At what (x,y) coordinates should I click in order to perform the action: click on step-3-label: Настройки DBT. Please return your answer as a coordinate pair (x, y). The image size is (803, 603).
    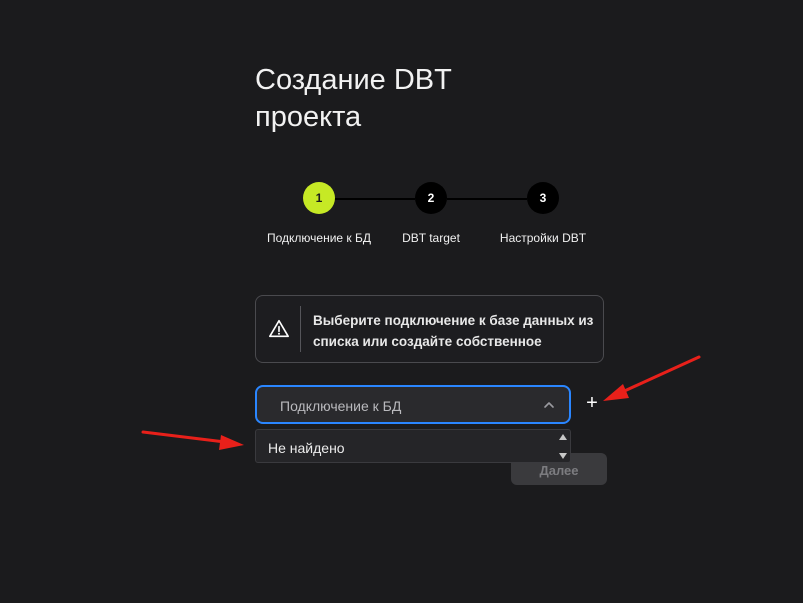
    Looking at the image, I should click on (543, 238).